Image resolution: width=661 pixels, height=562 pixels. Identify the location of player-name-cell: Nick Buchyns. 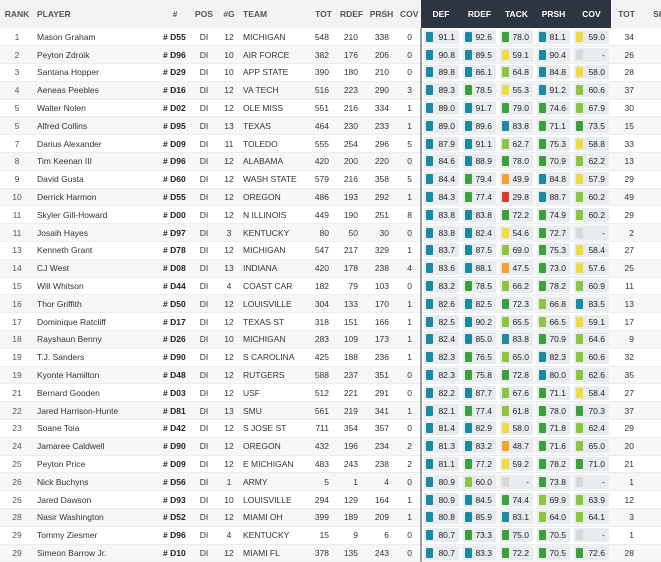
(97, 482).